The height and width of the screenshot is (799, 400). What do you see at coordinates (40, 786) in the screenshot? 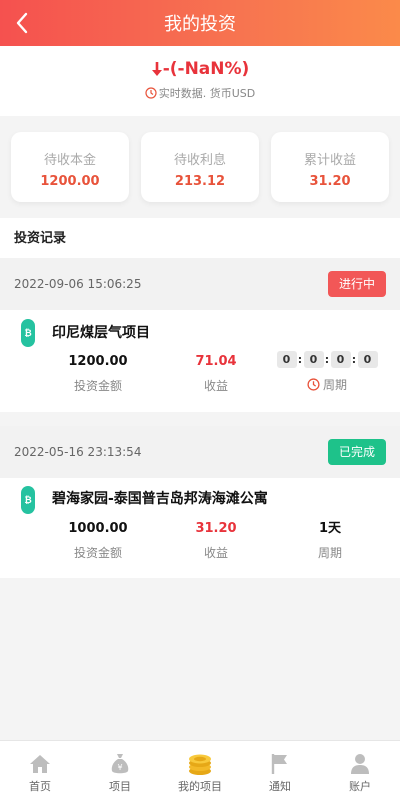
I see `tab-label: 首页` at bounding box center [40, 786].